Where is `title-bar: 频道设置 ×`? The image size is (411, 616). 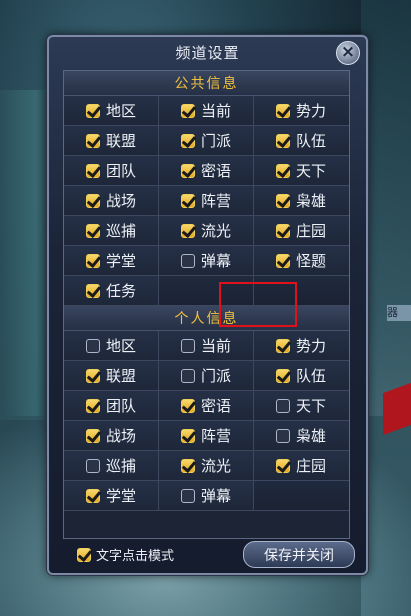
title-bar: 频道设置 × is located at coordinates (207, 52).